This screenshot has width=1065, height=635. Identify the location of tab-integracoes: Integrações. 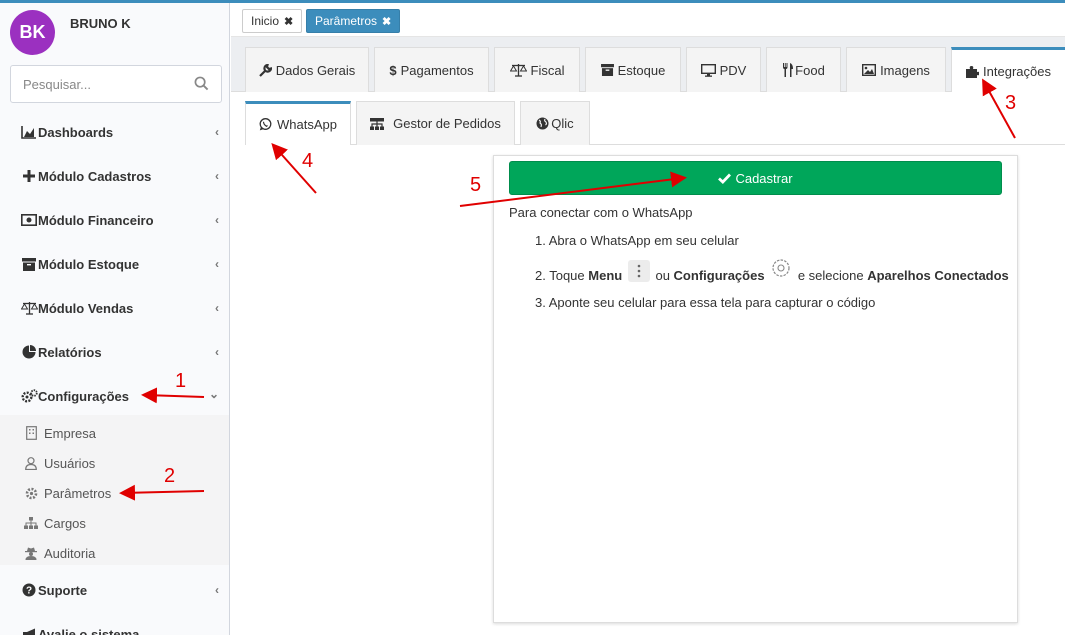
(1008, 69).